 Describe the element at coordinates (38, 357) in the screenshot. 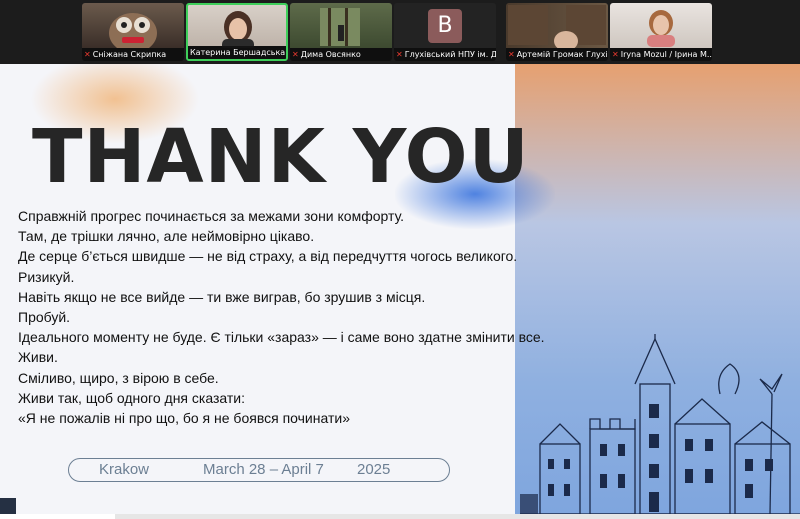

I see `quote-line: Живи.` at that location.